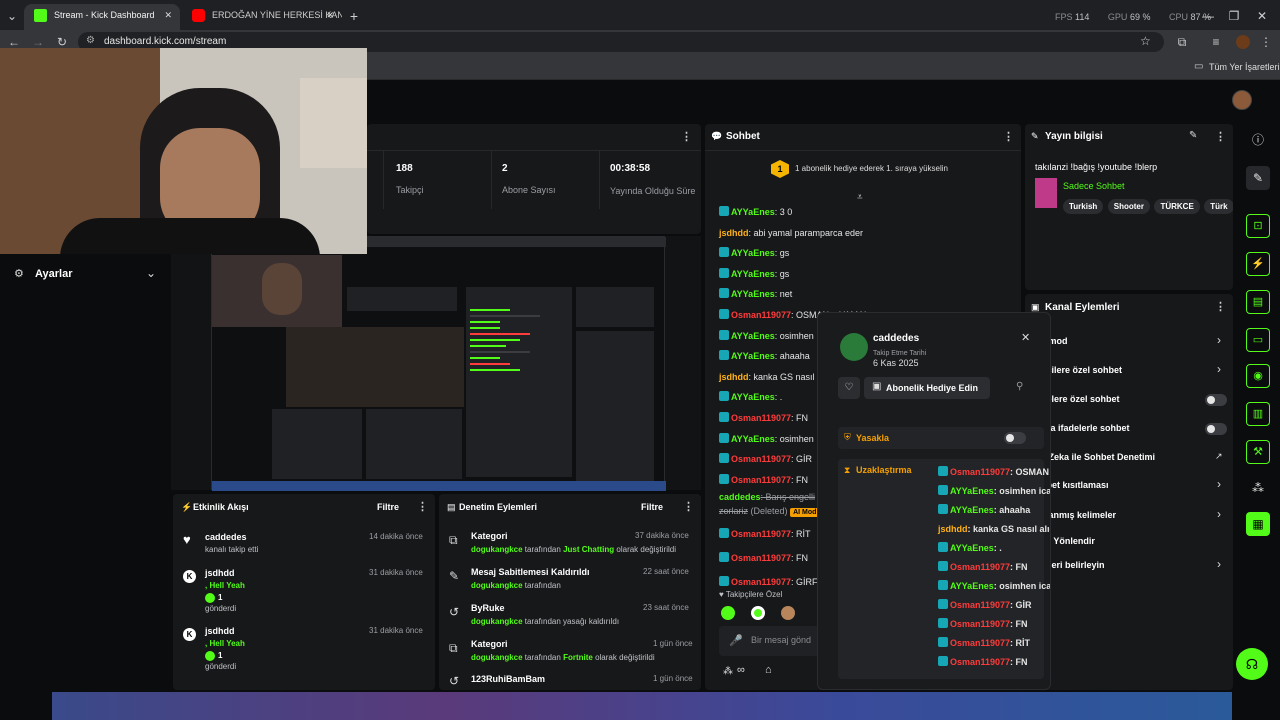  I want to click on channel-action-item: pçilere özel sohbet ›, so click(1129, 369).